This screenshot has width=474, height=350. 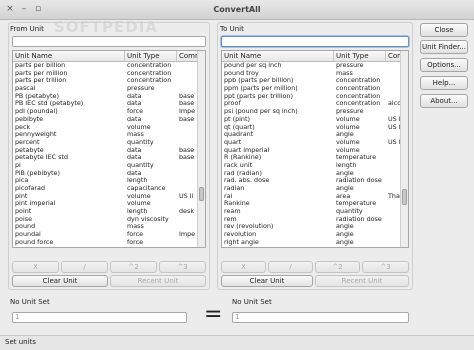 I want to click on status-bar: Set units, so click(x=237, y=342).